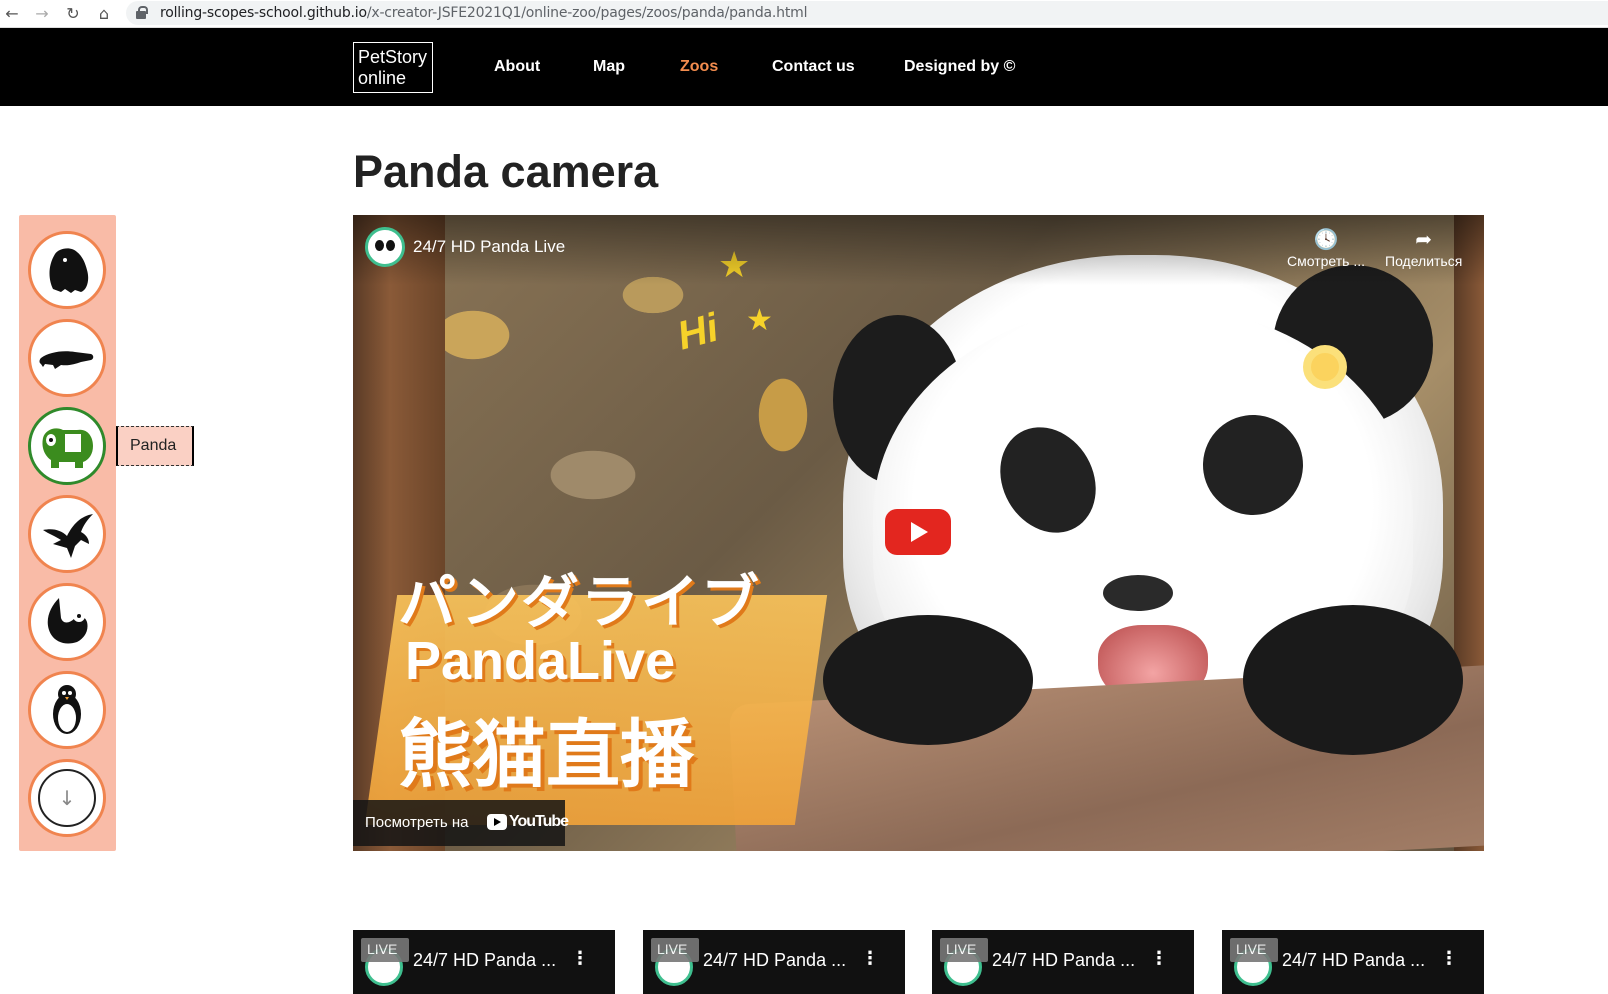 The height and width of the screenshot is (994, 1608). Describe the element at coordinates (1424, 239) in the screenshot. I see `share-icon: ➦` at that location.